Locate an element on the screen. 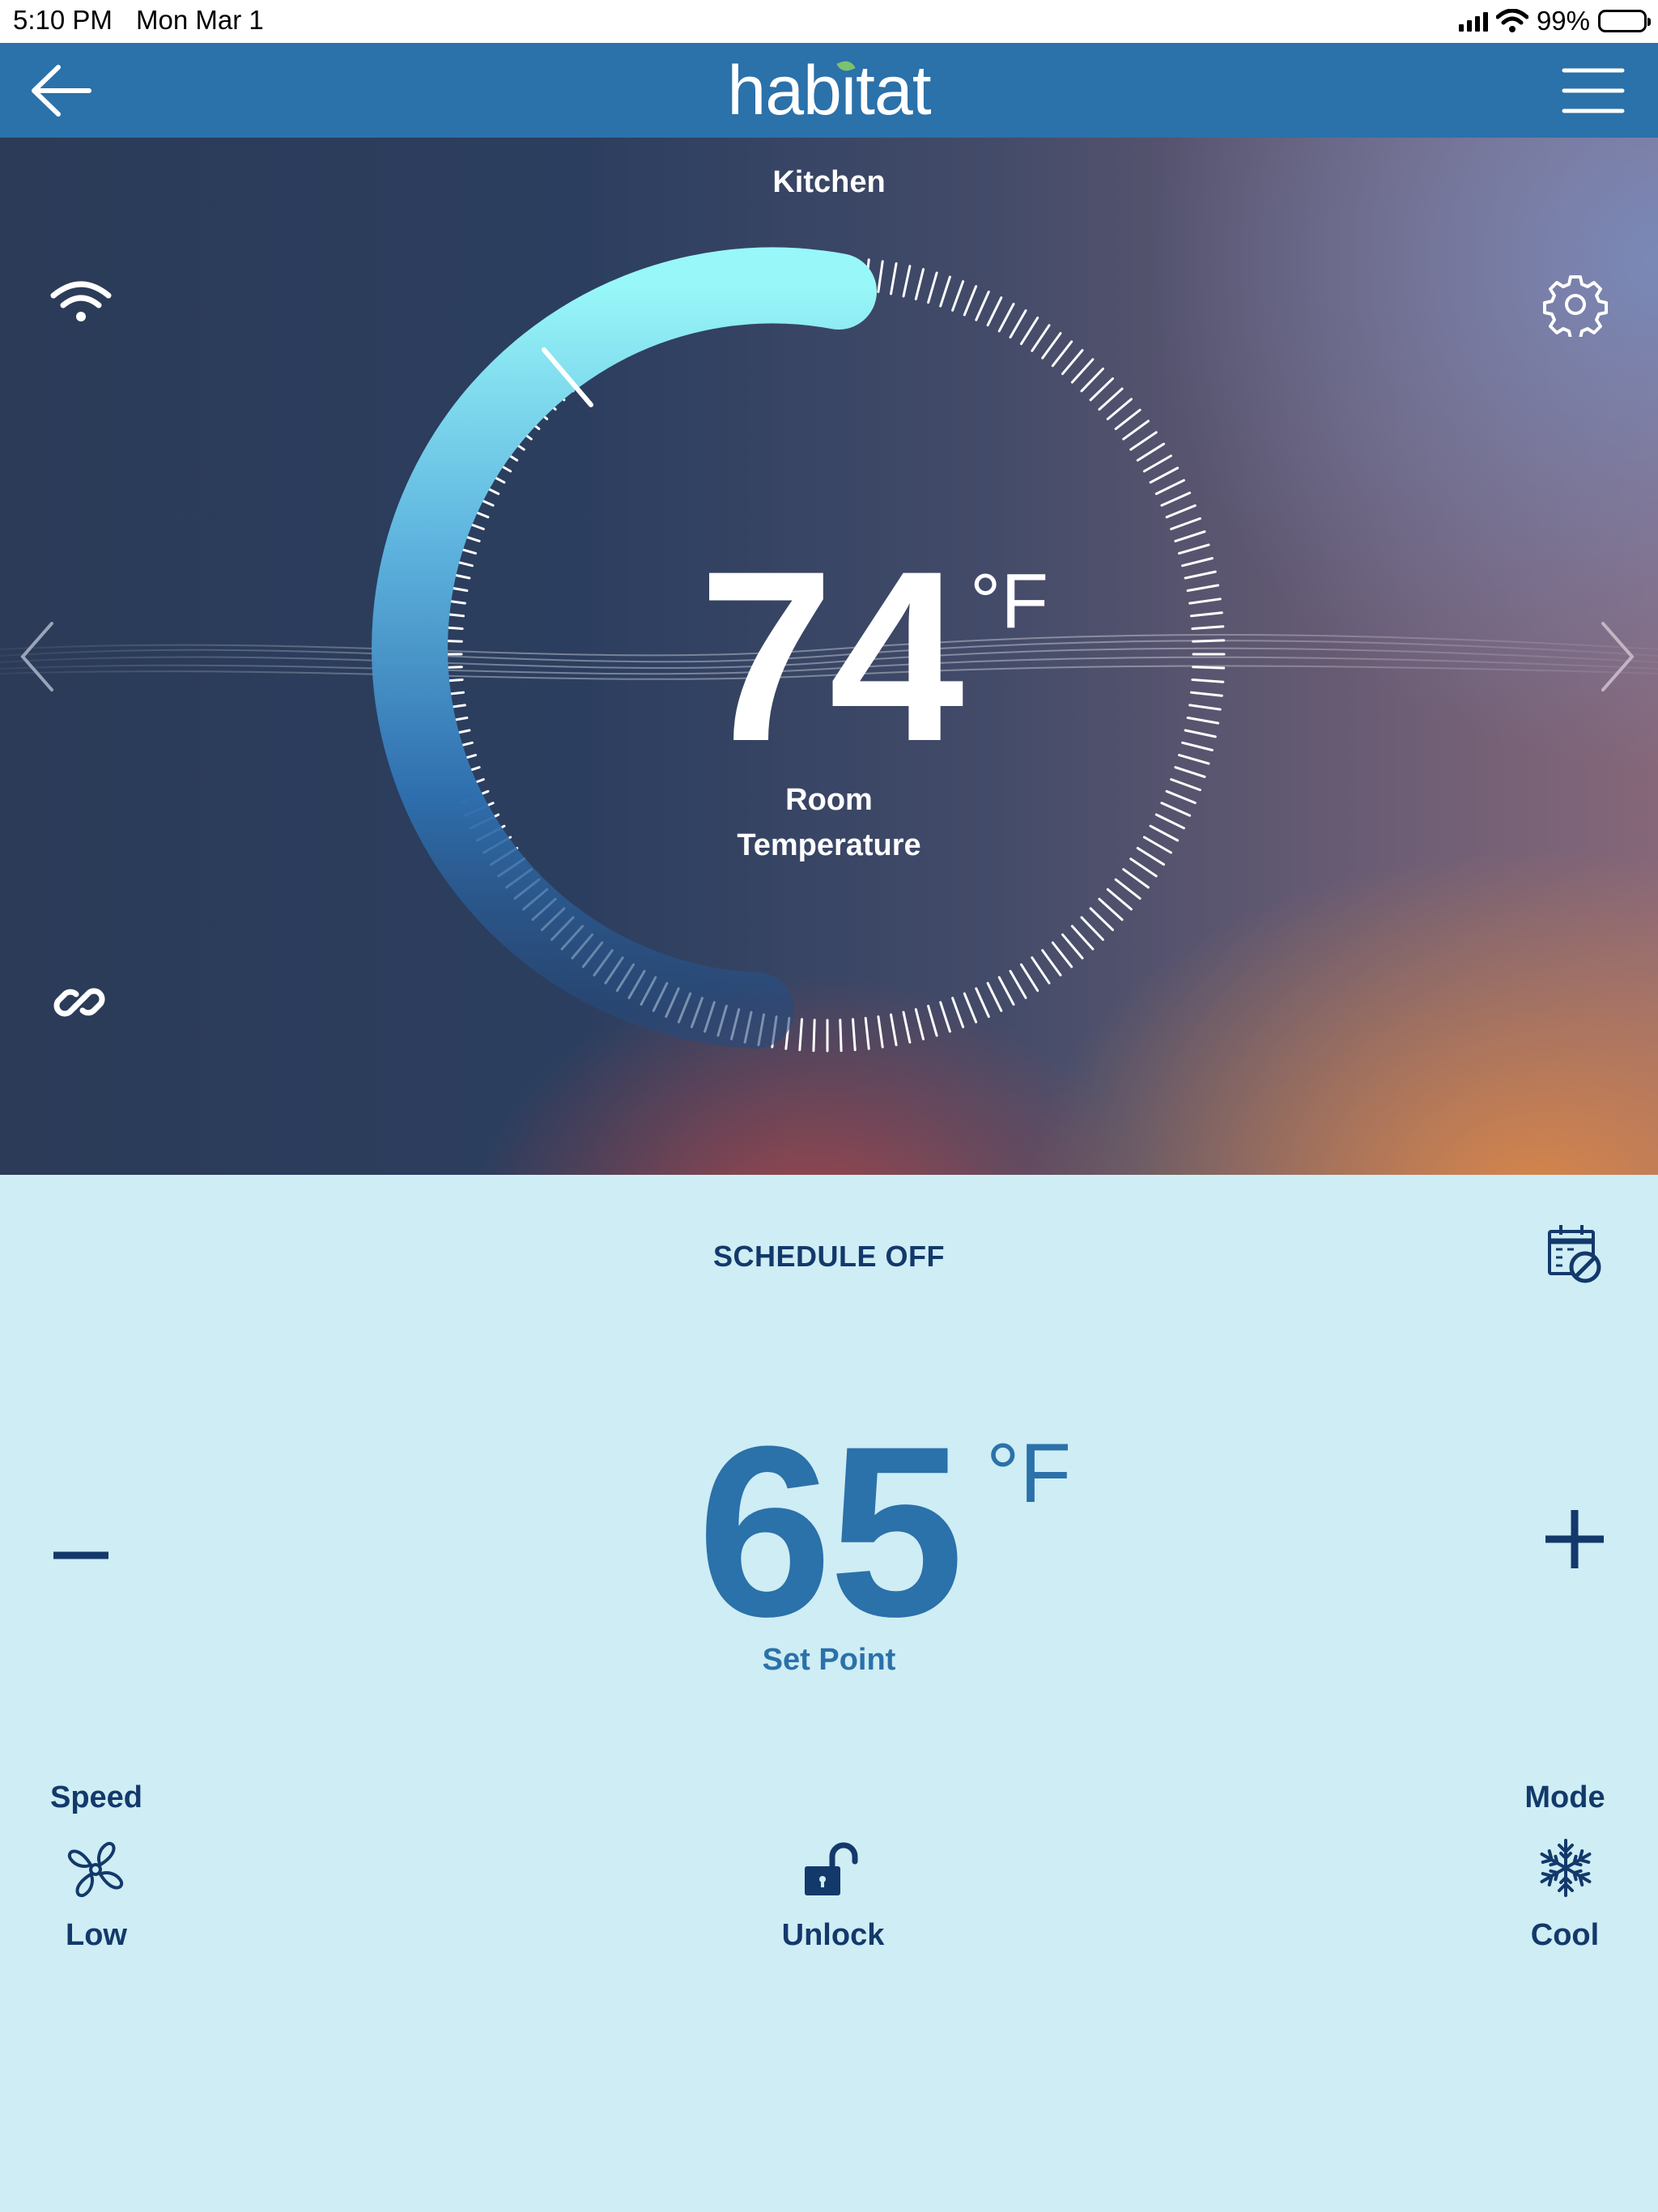 This screenshot has width=1658, height=2212. wifi-icon is located at coordinates (81, 302).